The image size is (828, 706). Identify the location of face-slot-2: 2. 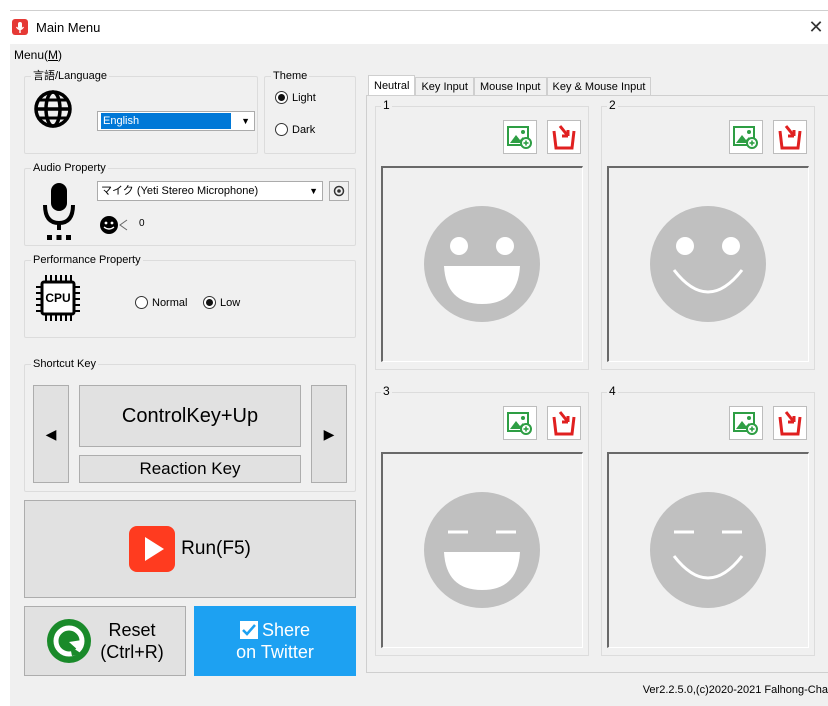
(708, 234).